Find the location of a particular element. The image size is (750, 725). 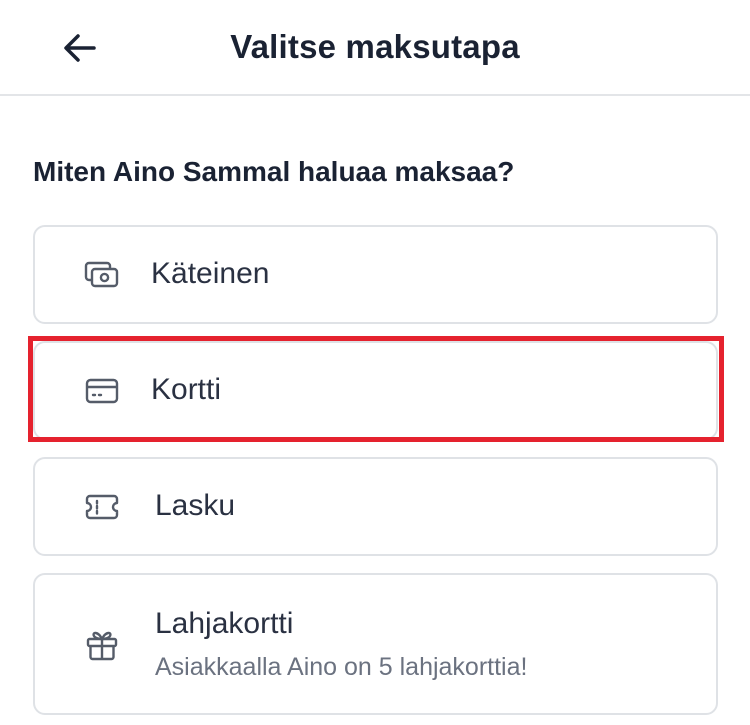

payment-option-invoice: Lasku is located at coordinates (375, 506).